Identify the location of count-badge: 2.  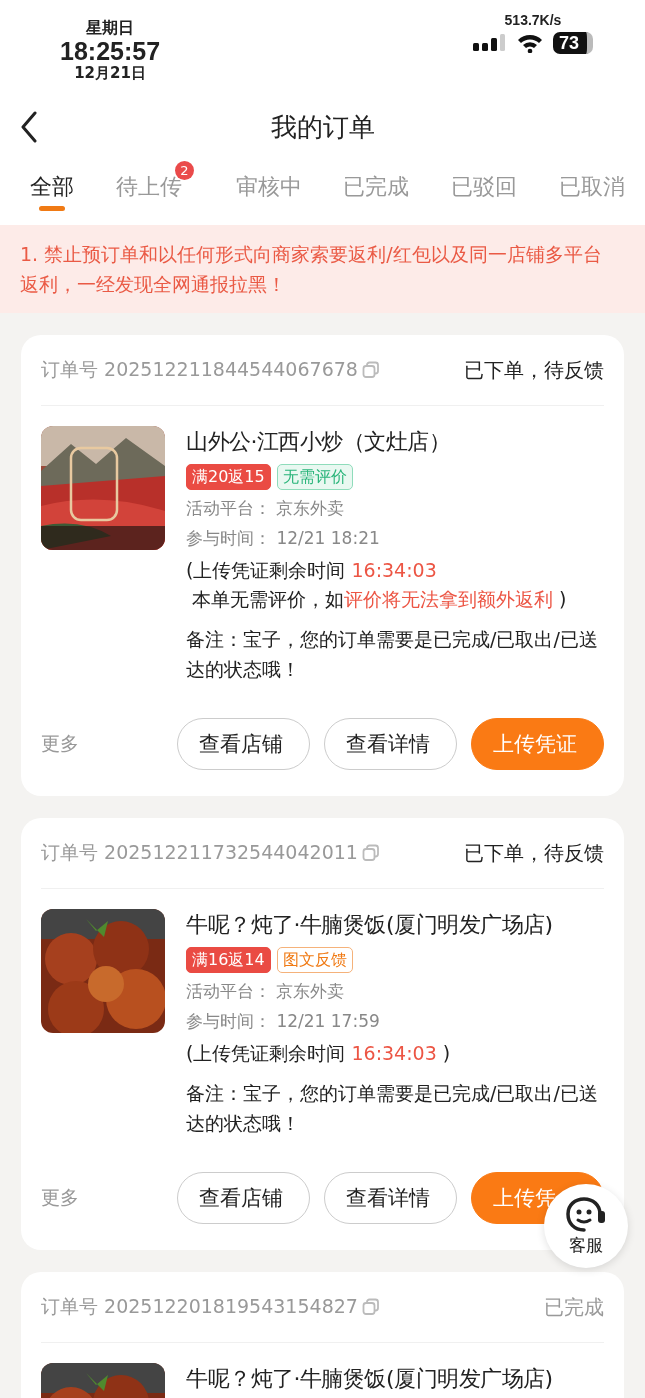
(184, 170).